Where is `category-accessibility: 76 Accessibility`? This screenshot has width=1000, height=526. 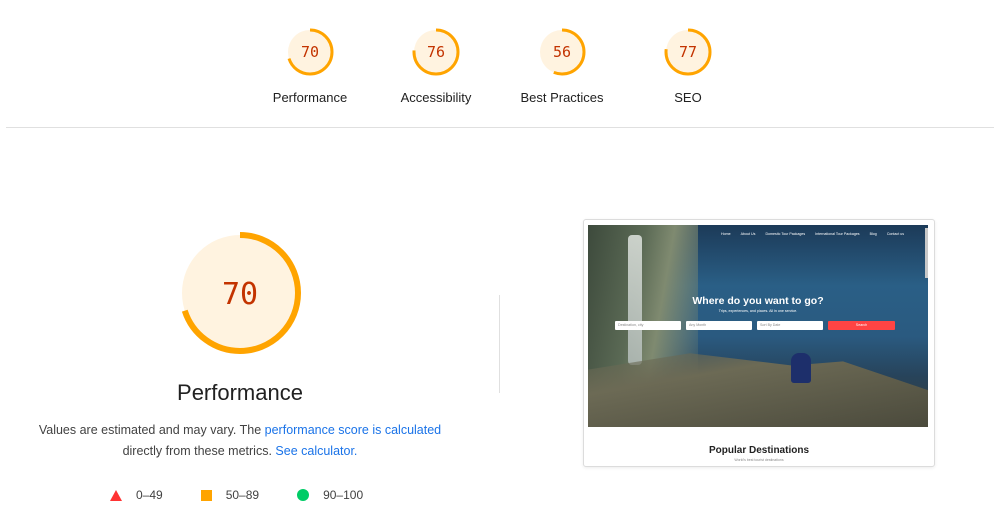
category-accessibility: 76 Accessibility is located at coordinates (436, 65).